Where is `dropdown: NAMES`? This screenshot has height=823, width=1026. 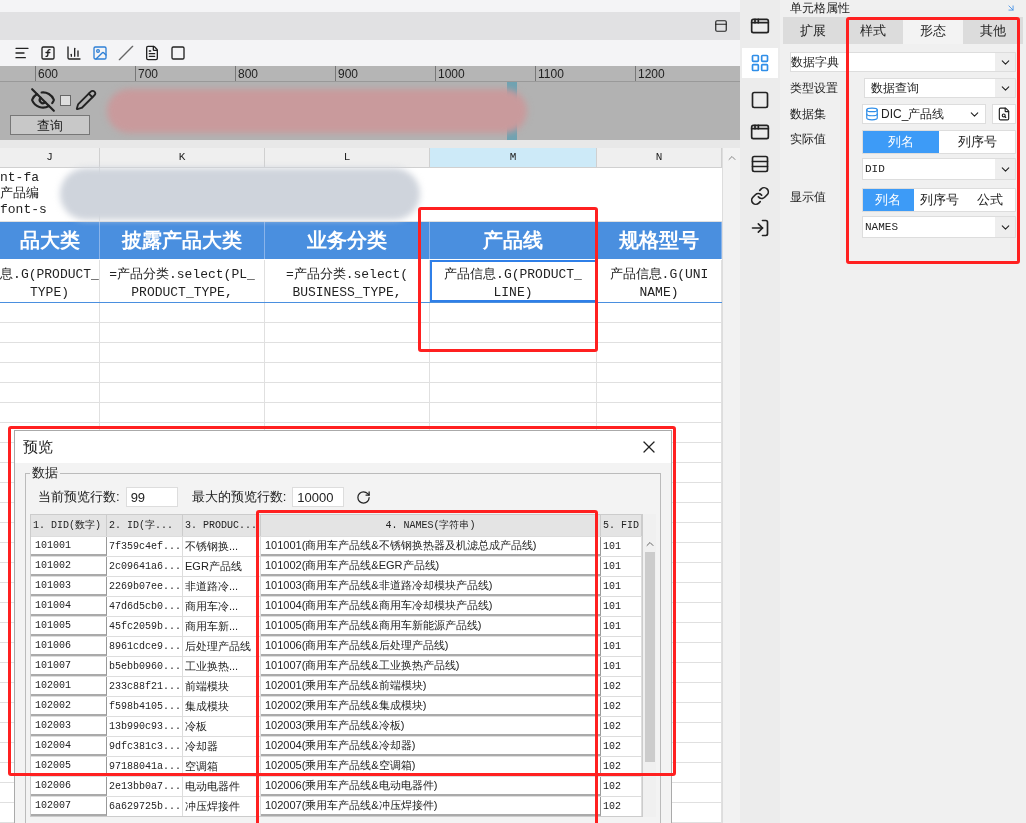
dropdown: NAMES is located at coordinates (939, 227).